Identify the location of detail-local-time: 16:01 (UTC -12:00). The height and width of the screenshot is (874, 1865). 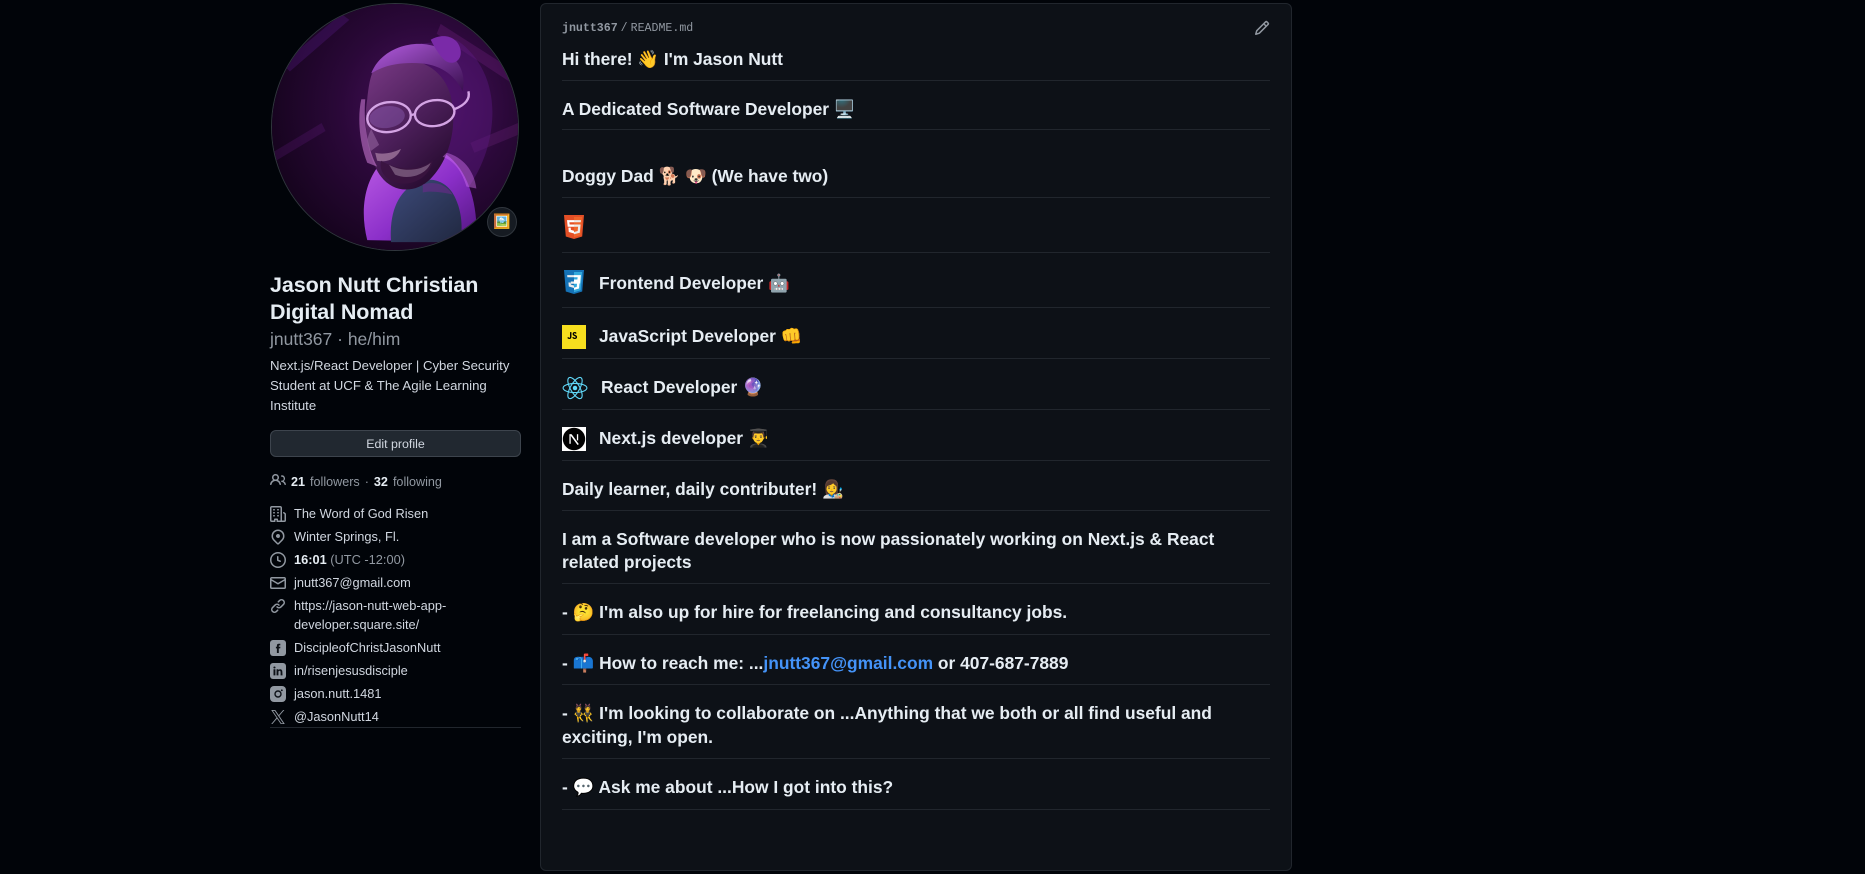
(400, 560).